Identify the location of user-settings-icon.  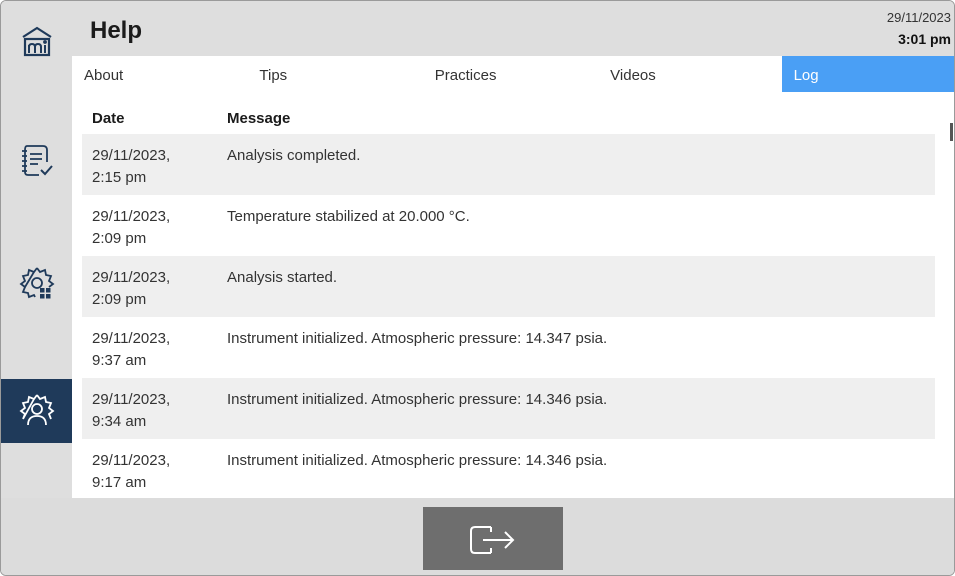
(36, 410).